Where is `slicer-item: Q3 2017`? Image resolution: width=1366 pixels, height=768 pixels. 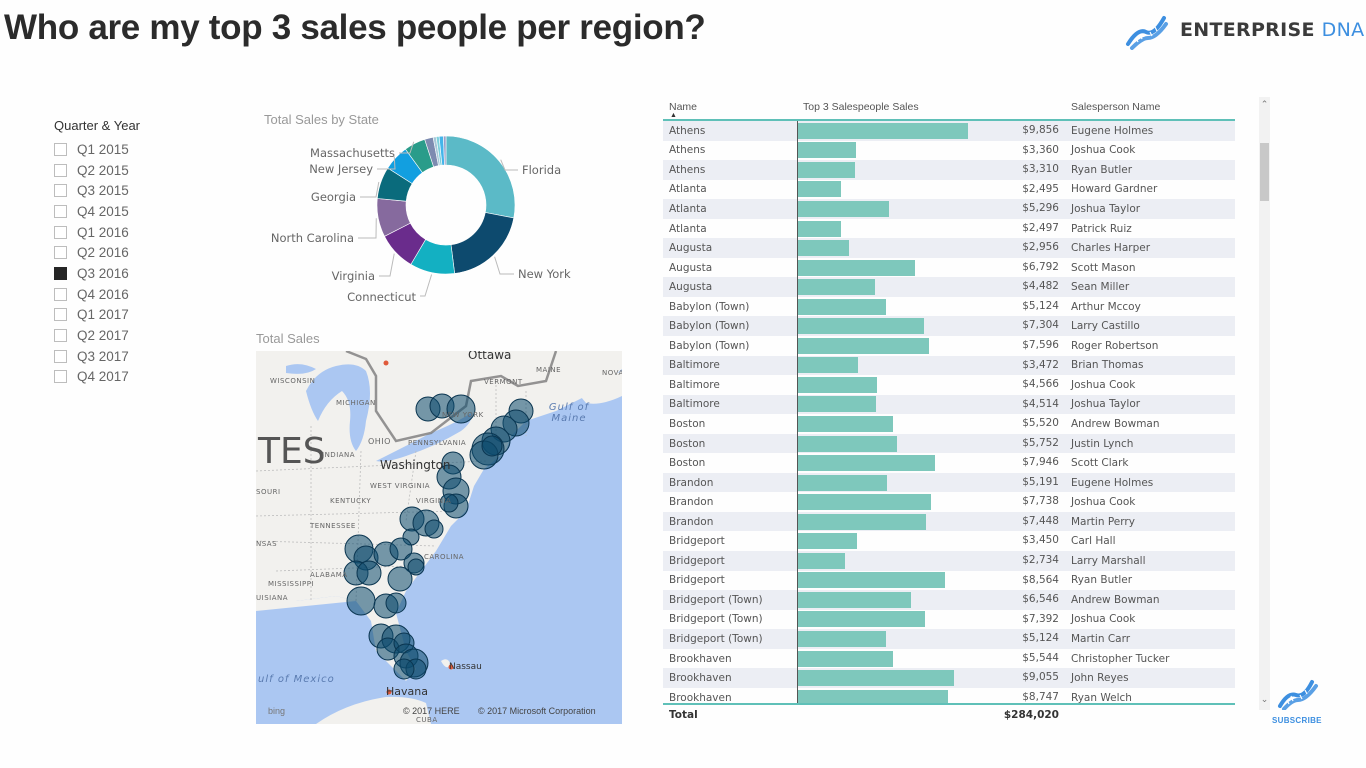 slicer-item: Q3 2017 is located at coordinates (97, 356).